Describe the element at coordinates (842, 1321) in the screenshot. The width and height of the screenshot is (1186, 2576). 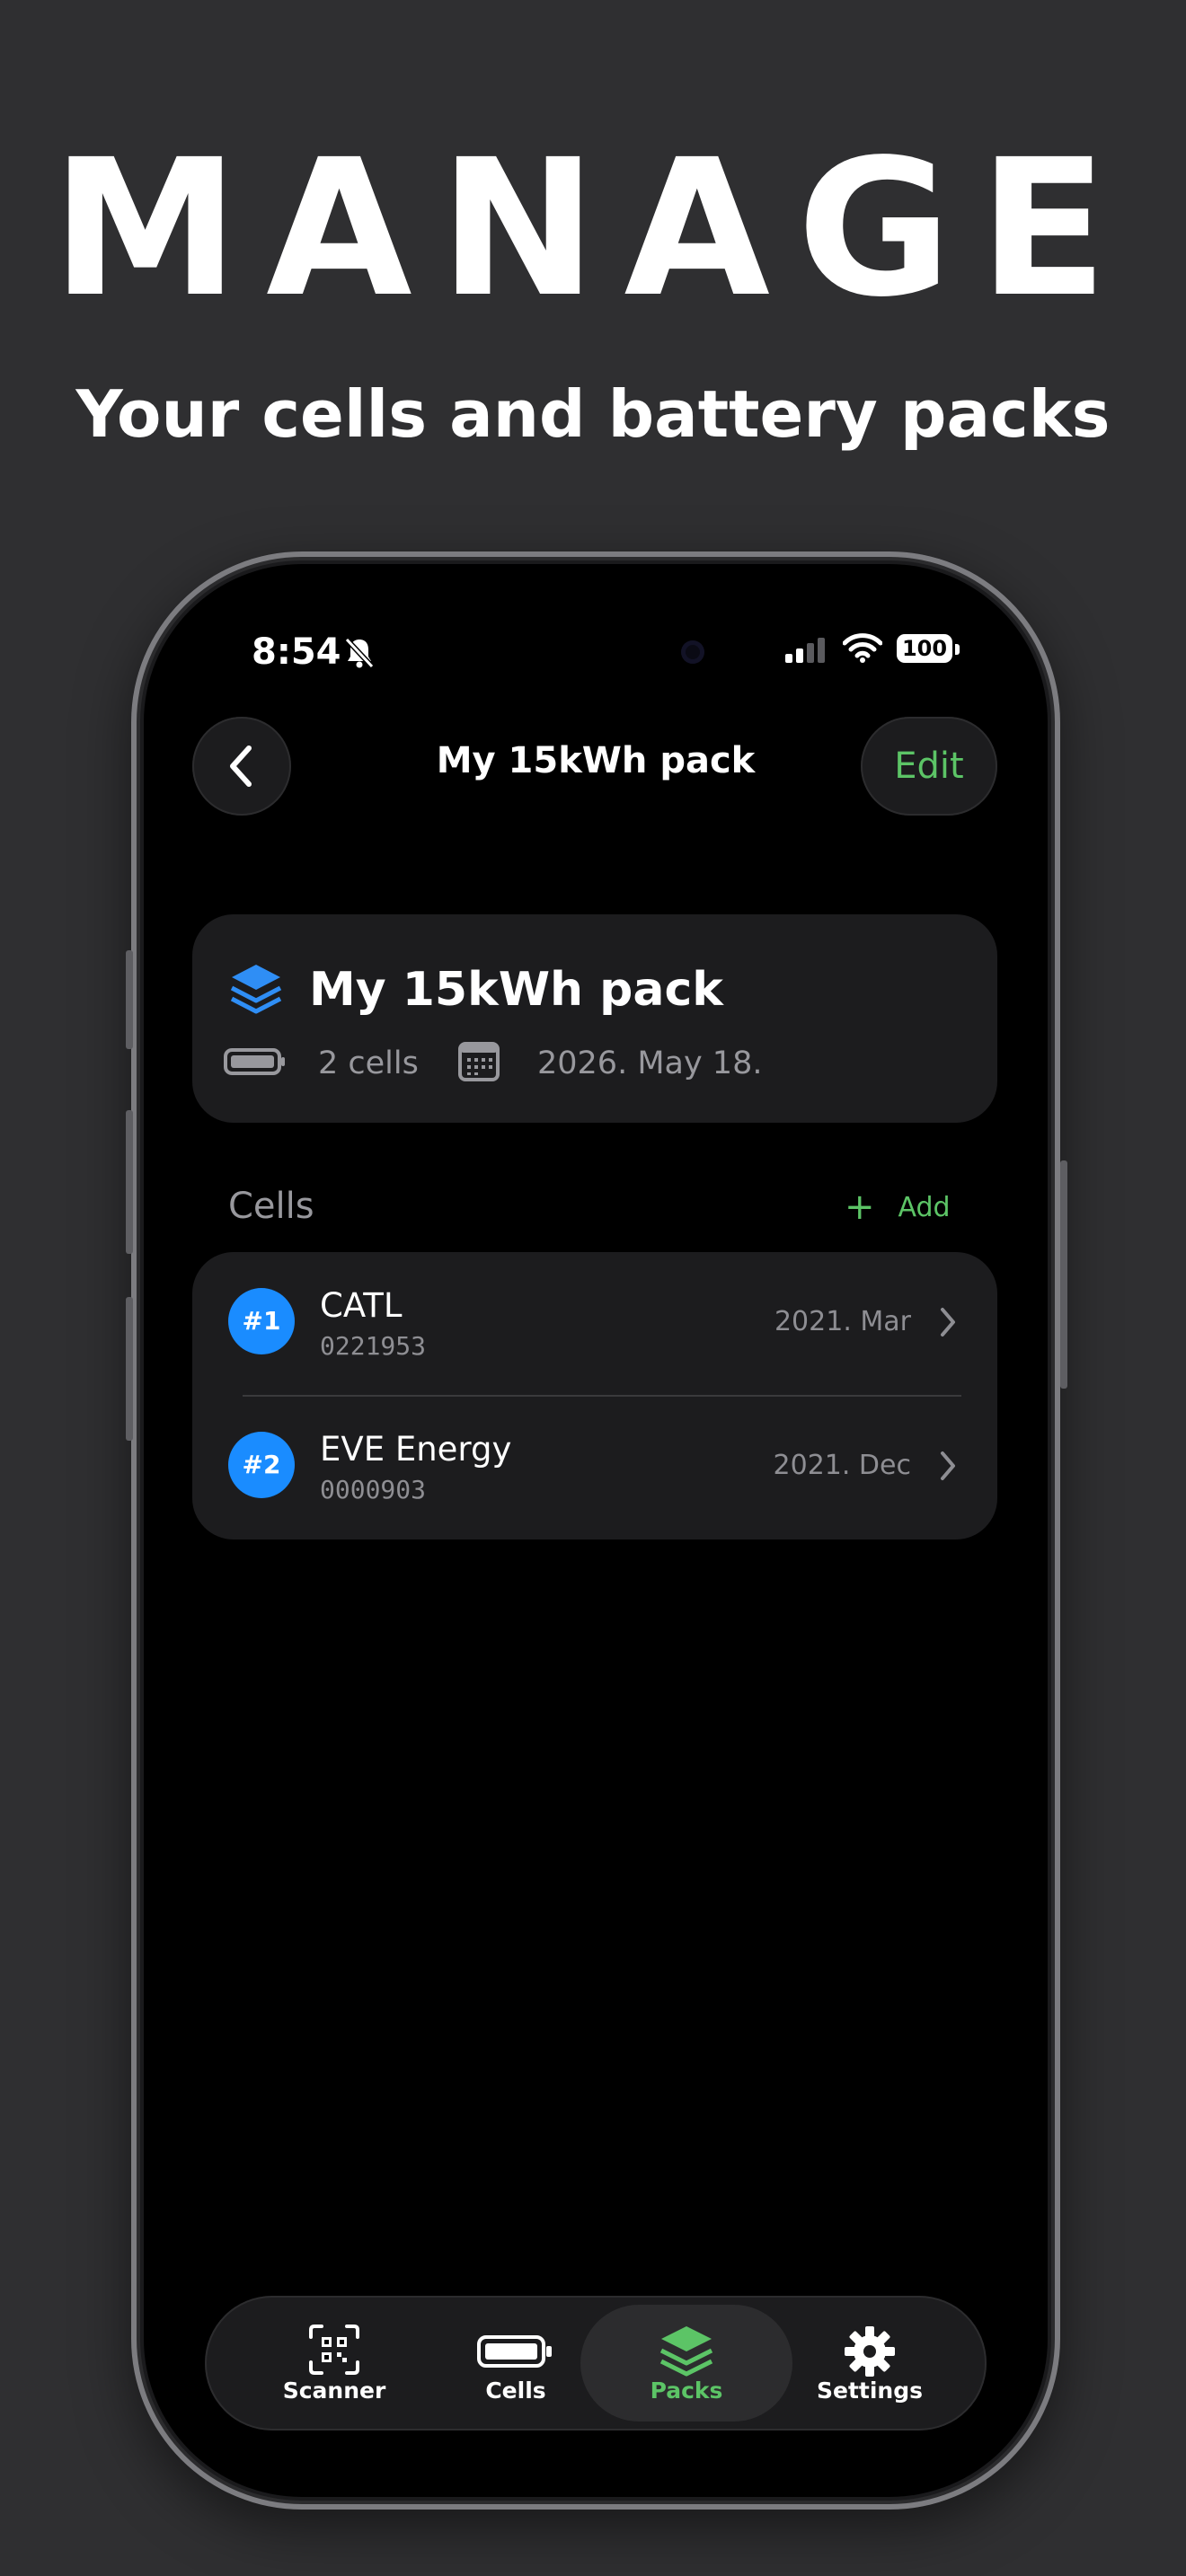
I see `cell-date: 2021. Mar` at that location.